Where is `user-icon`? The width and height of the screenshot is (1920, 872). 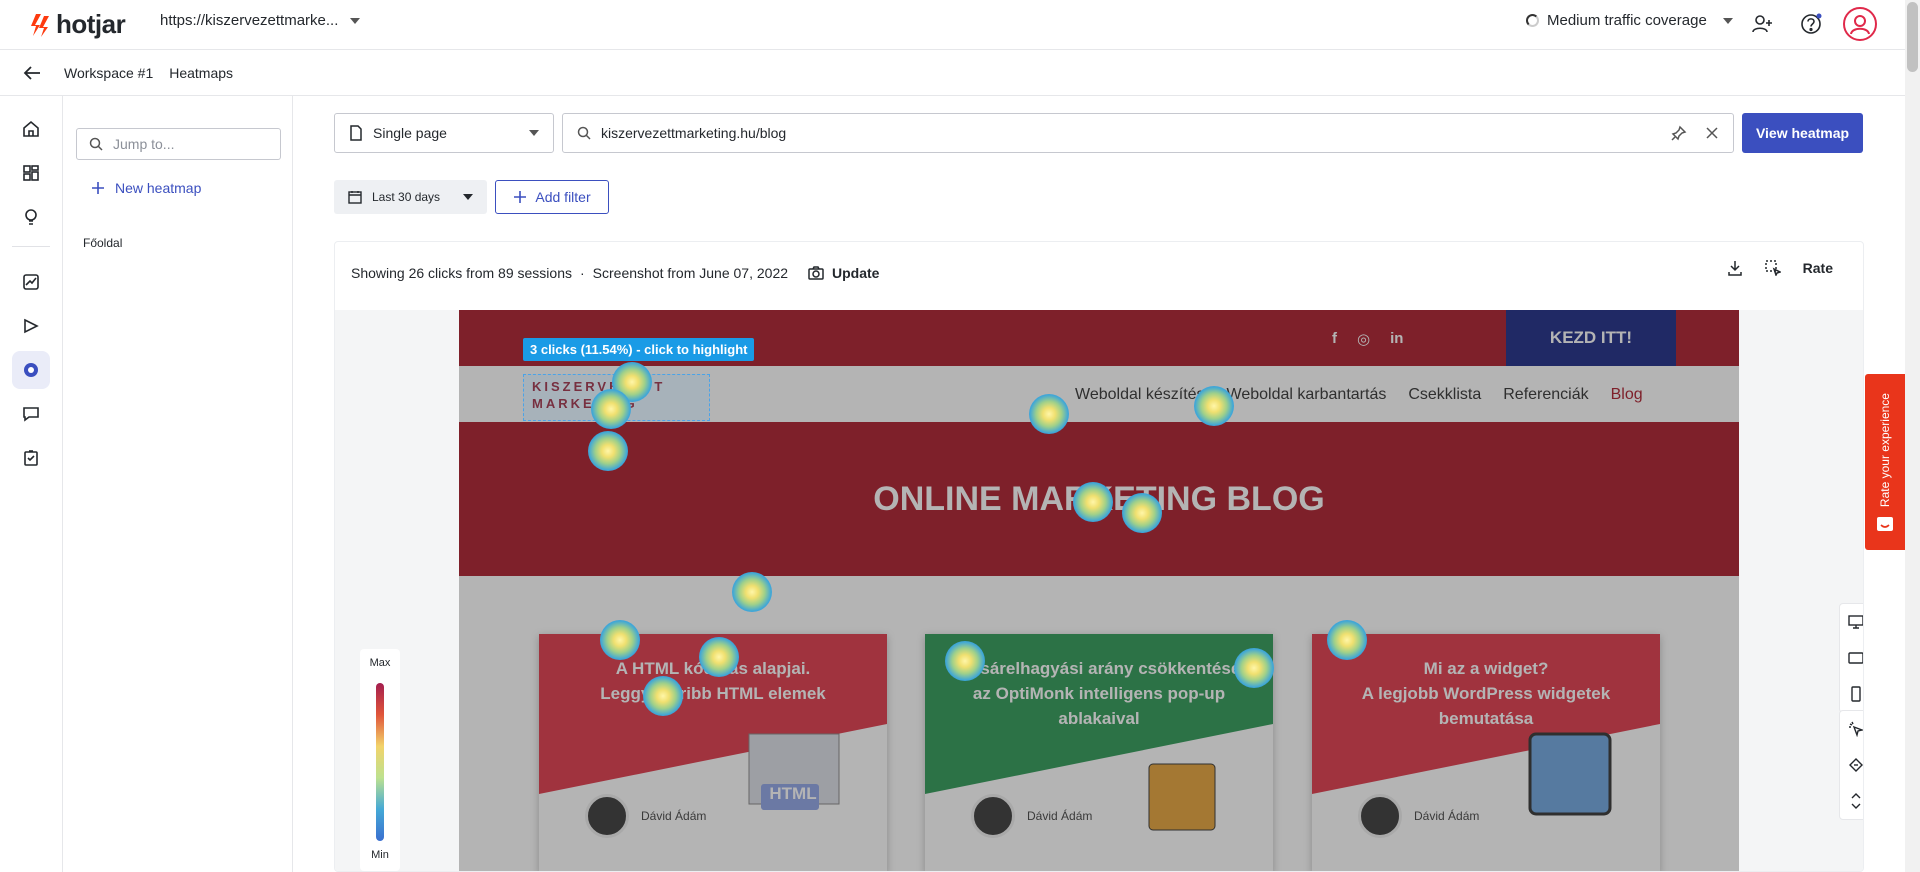 user-icon is located at coordinates (1860, 25).